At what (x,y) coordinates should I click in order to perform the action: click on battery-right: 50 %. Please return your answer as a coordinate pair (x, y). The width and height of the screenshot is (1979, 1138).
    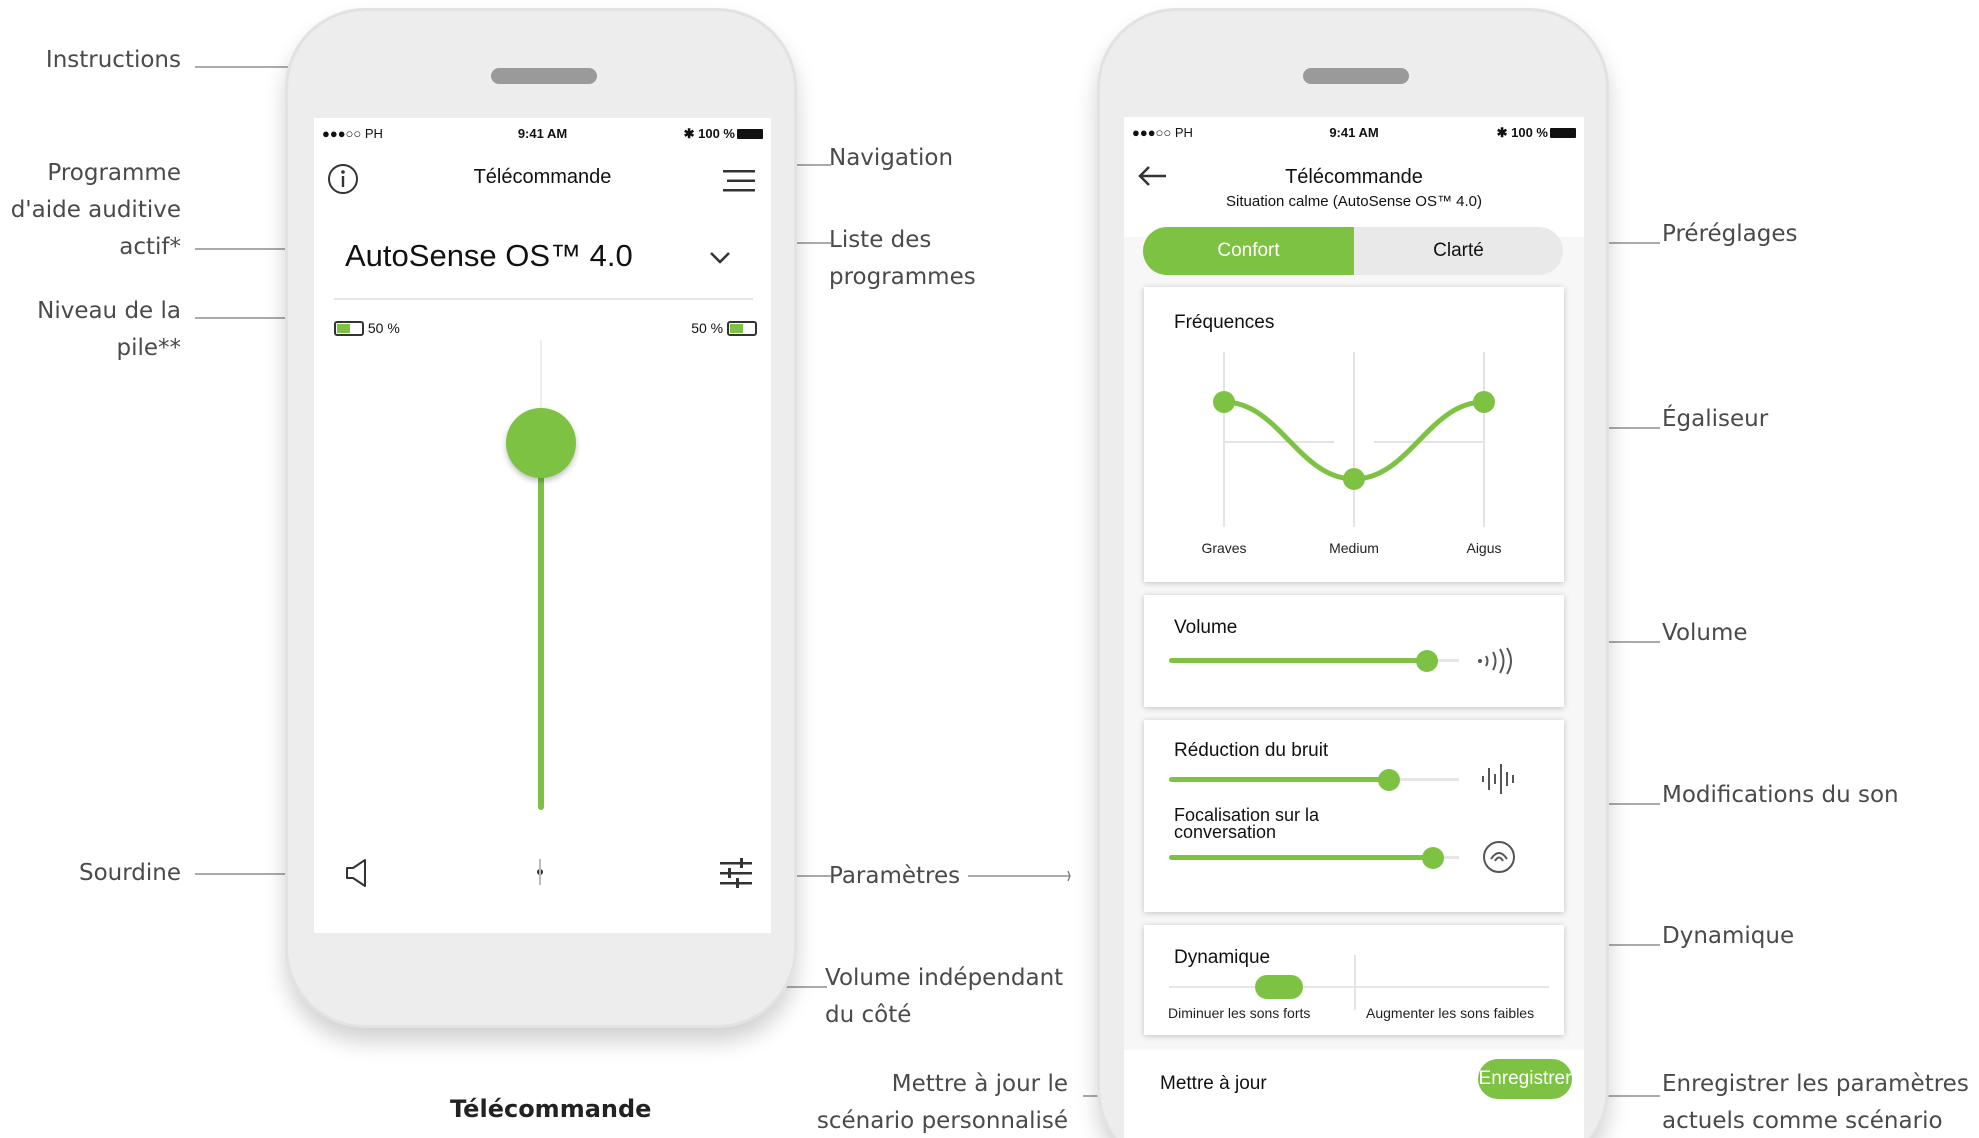
    Looking at the image, I should click on (724, 328).